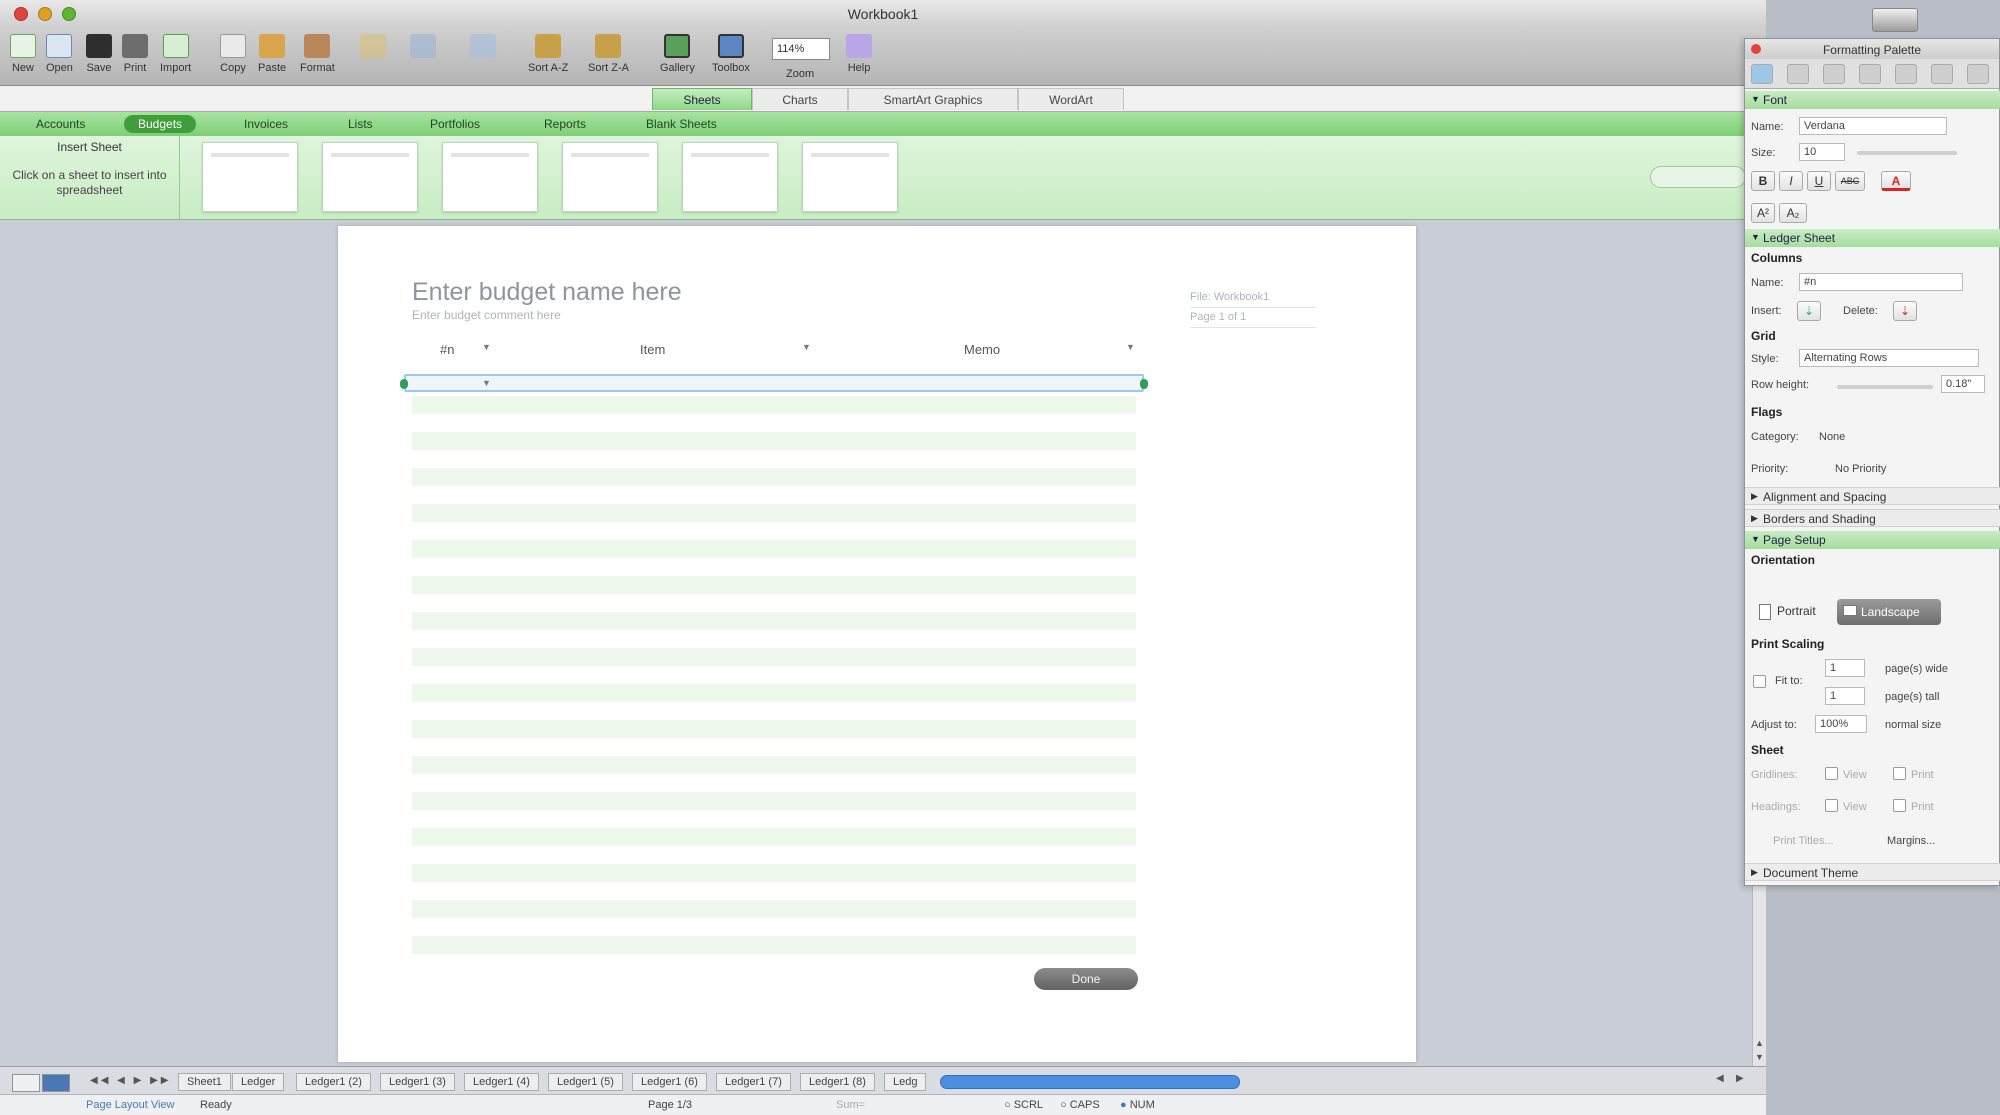  What do you see at coordinates (1793, 213) in the screenshot?
I see `subscript-button: A₂` at bounding box center [1793, 213].